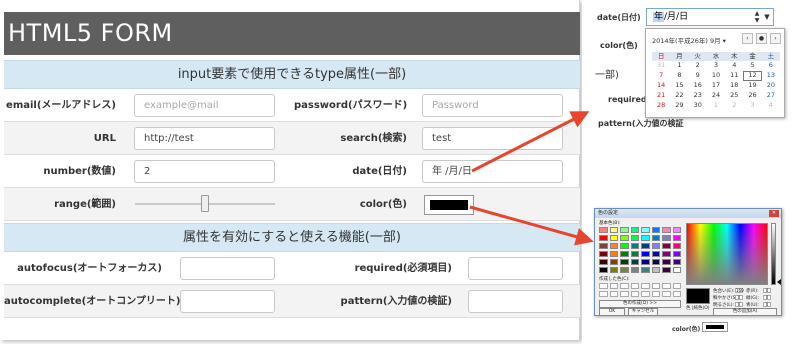  I want to click on calendar-day: 6, so click(771, 66).